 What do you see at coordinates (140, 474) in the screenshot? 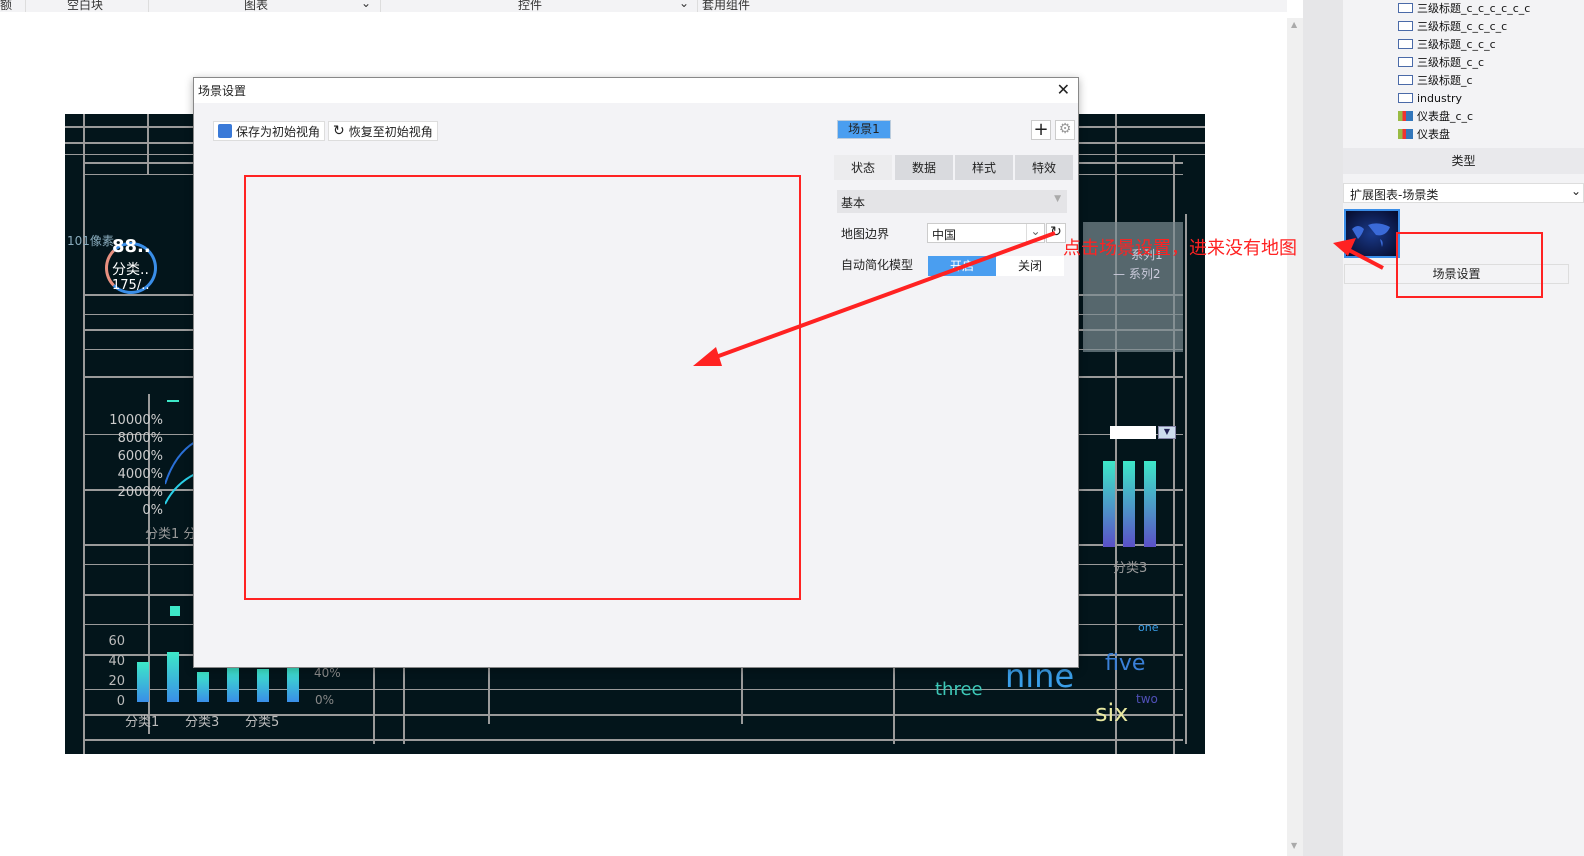
I see `y-tick: 4000%` at bounding box center [140, 474].